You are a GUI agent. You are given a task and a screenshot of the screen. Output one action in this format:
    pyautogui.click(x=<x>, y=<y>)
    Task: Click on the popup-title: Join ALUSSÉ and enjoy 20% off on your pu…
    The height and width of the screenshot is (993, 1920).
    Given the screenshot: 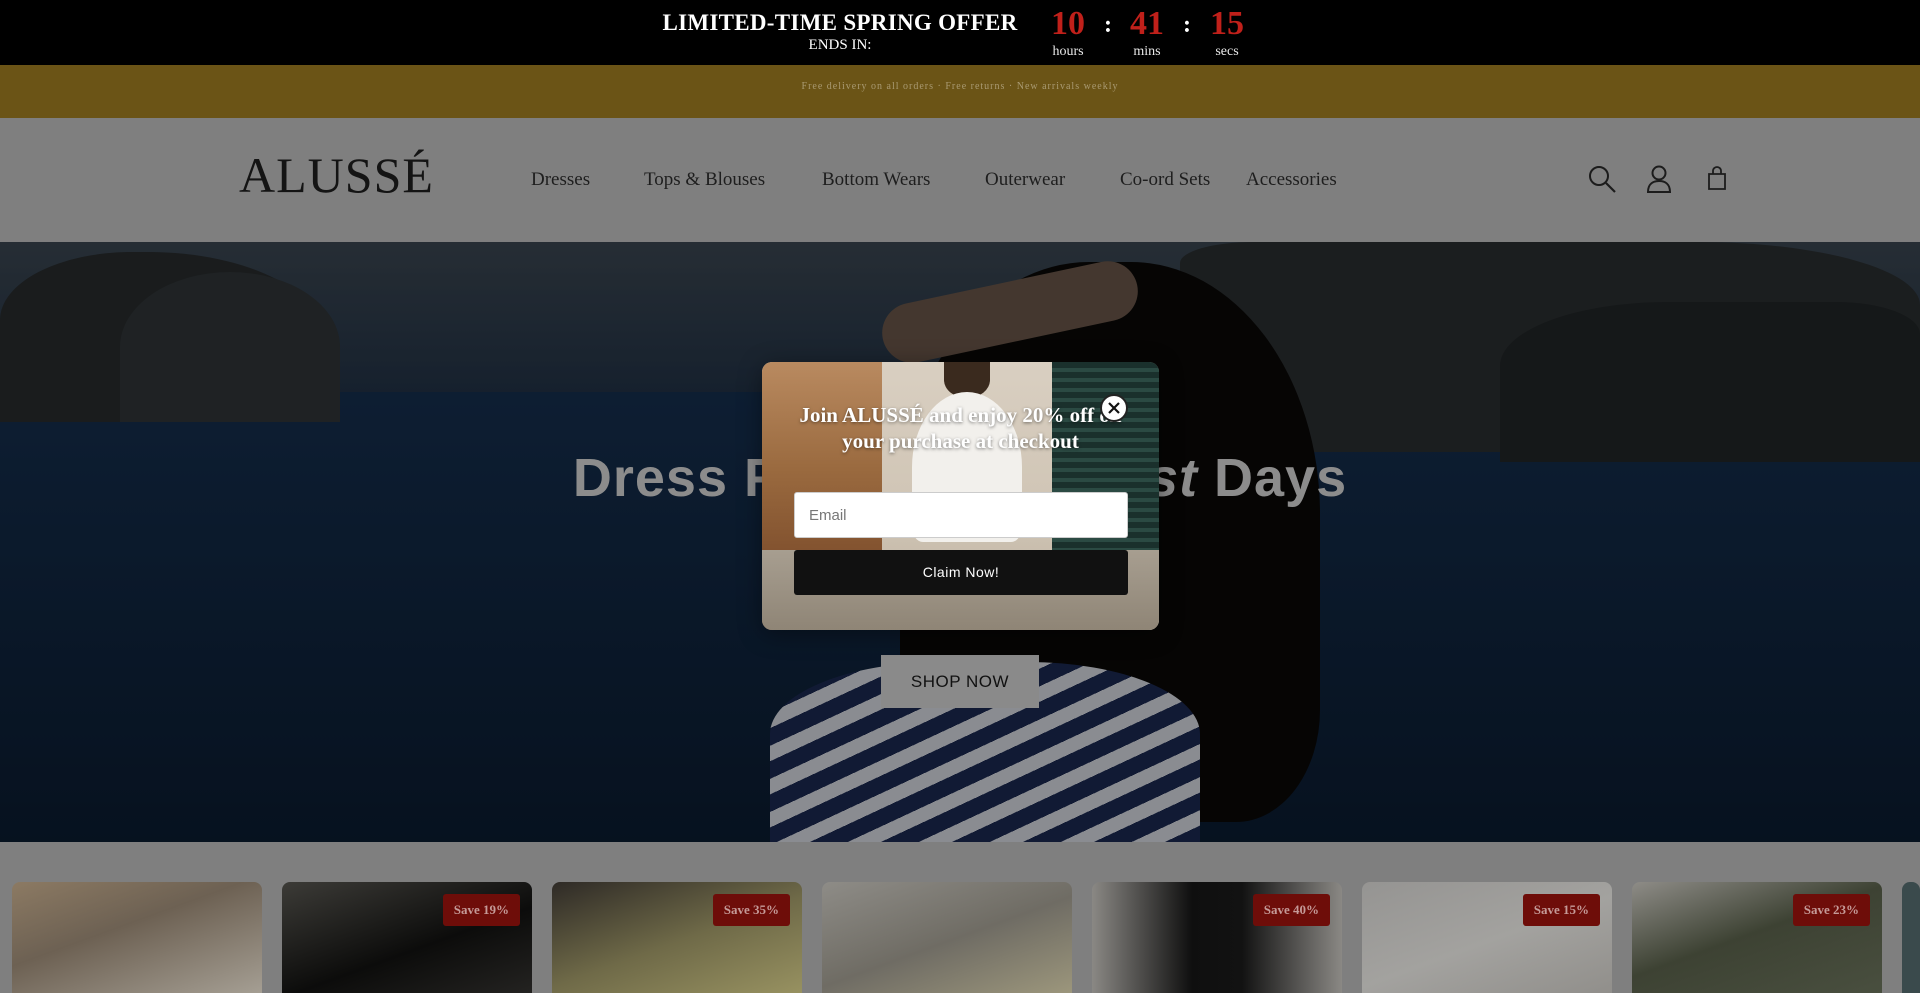 What is the action you would take?
    pyautogui.click(x=960, y=428)
    